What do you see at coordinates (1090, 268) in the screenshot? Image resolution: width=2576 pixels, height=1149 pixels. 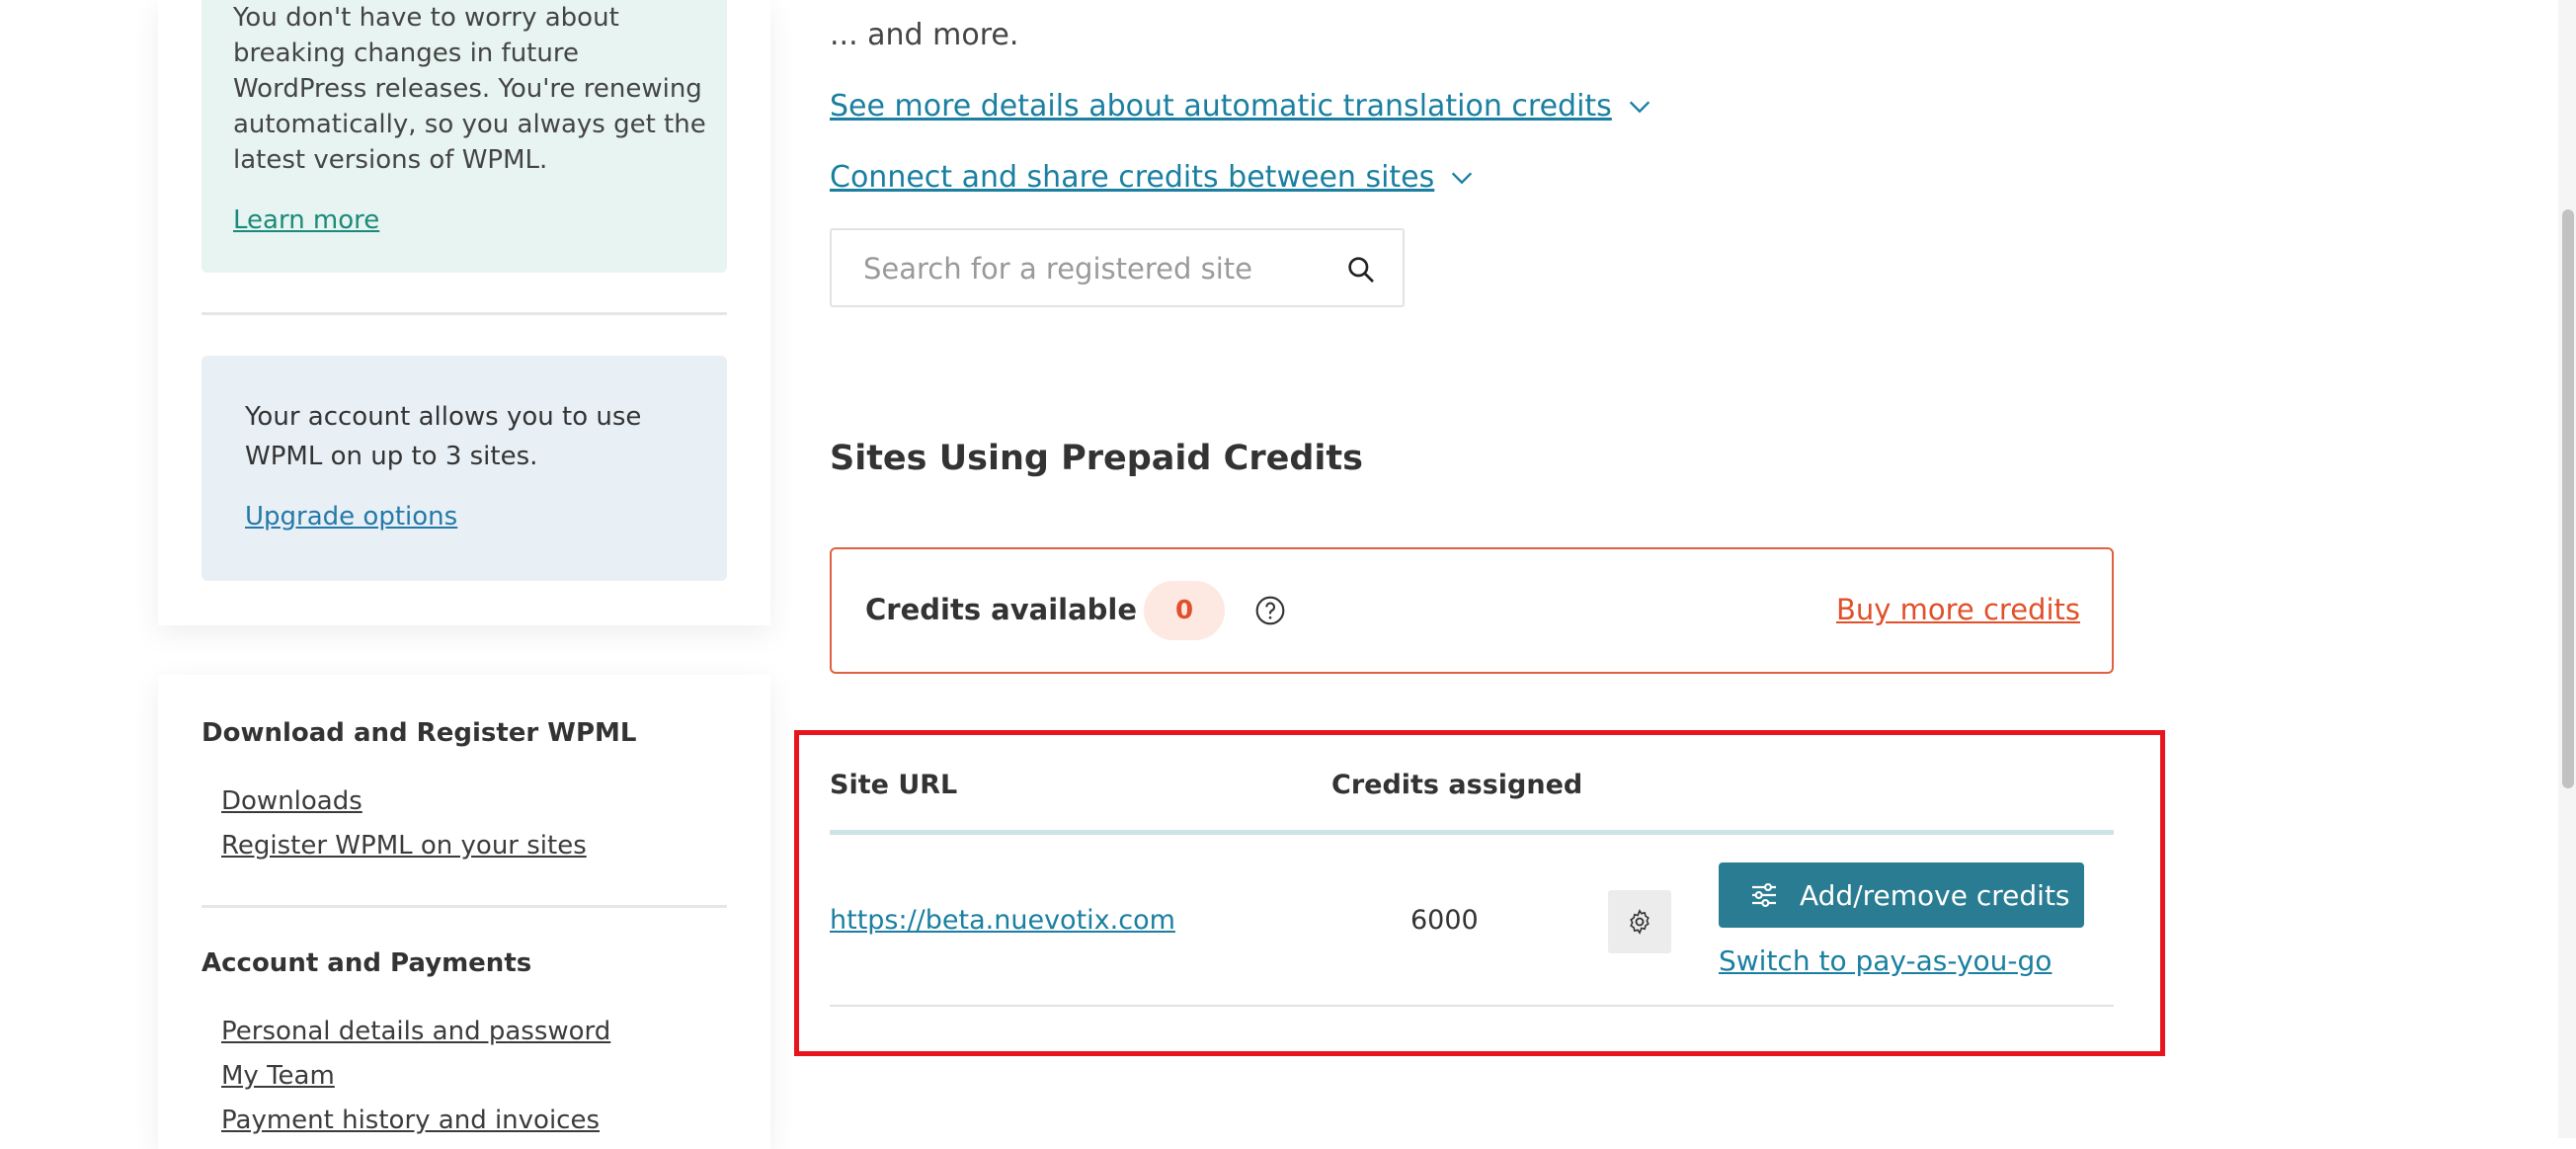 I see `site-search-input` at bounding box center [1090, 268].